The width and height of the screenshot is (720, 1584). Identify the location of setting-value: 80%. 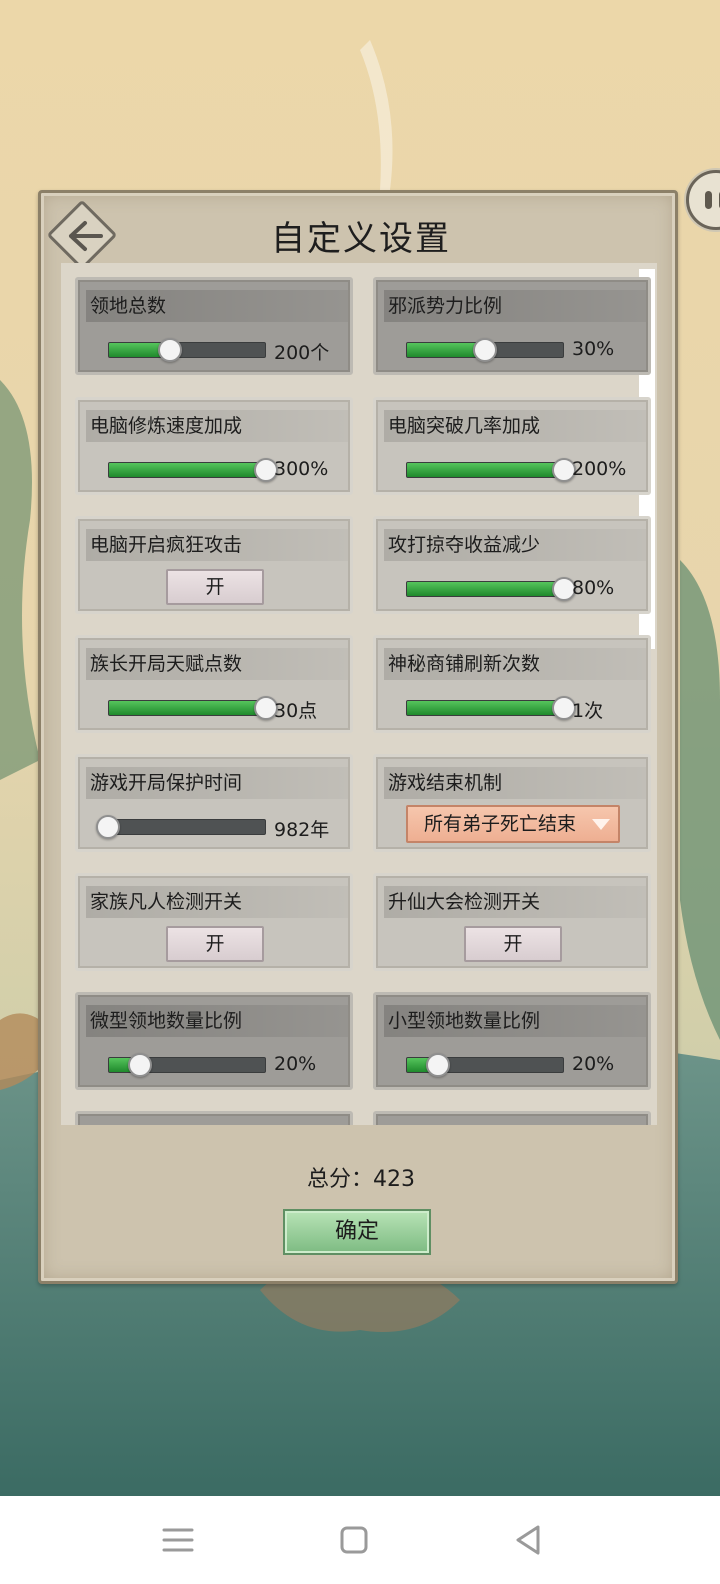
(593, 588).